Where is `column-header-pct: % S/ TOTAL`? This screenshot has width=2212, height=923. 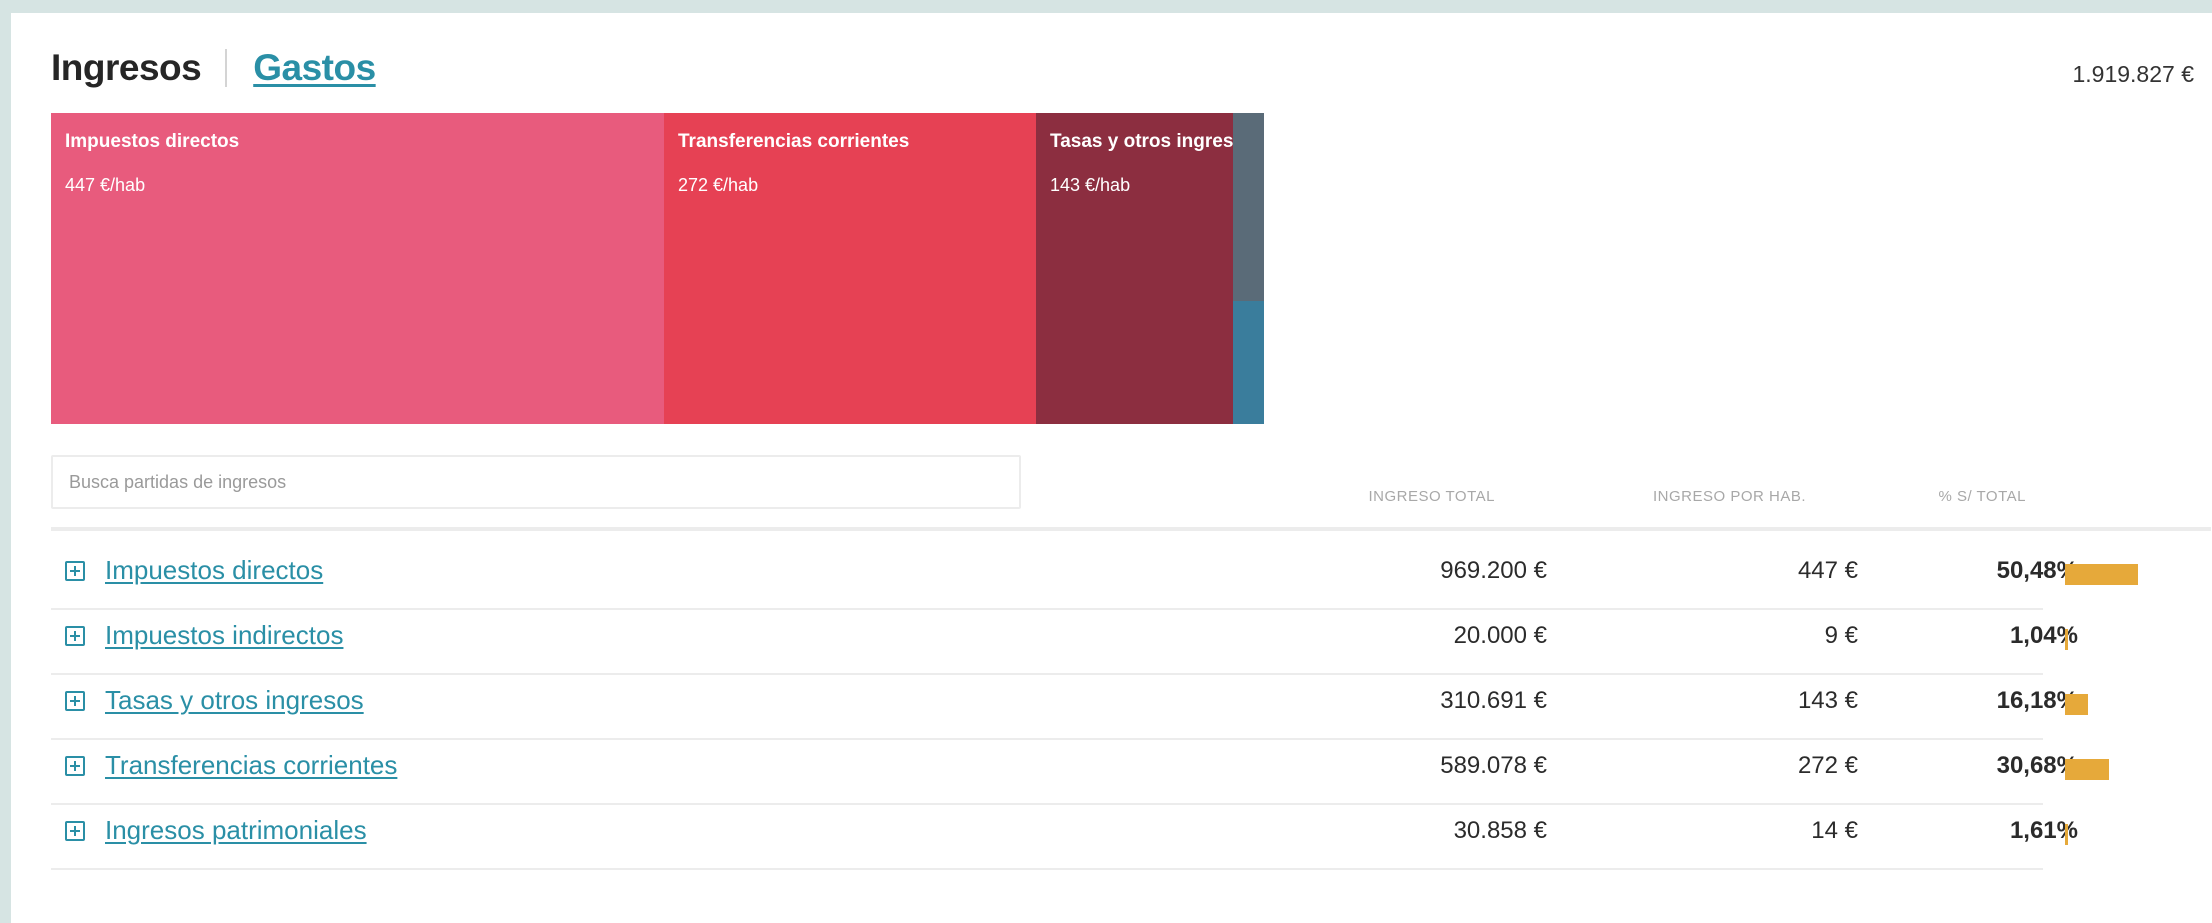 column-header-pct: % S/ TOTAL is located at coordinates (1982, 496).